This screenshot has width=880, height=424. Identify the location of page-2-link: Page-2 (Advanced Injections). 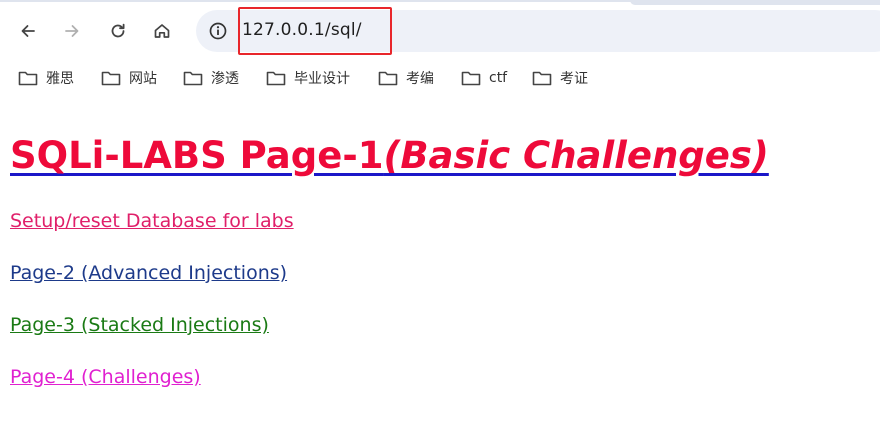
(148, 273).